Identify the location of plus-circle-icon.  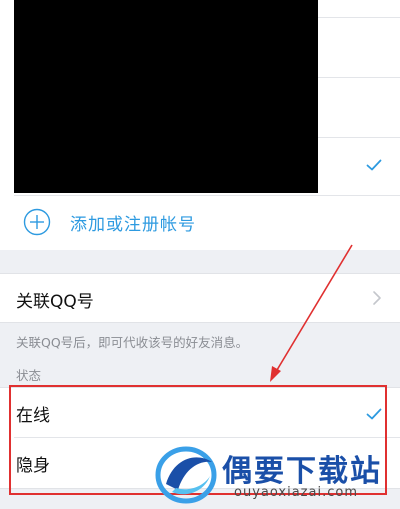
(37, 222).